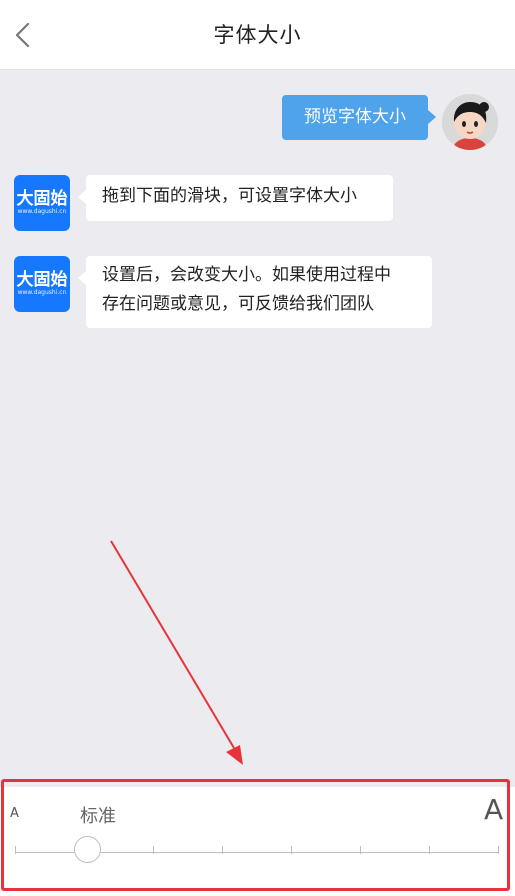  Describe the element at coordinates (255, 835) in the screenshot. I see `annotation-highlight-box` at that location.